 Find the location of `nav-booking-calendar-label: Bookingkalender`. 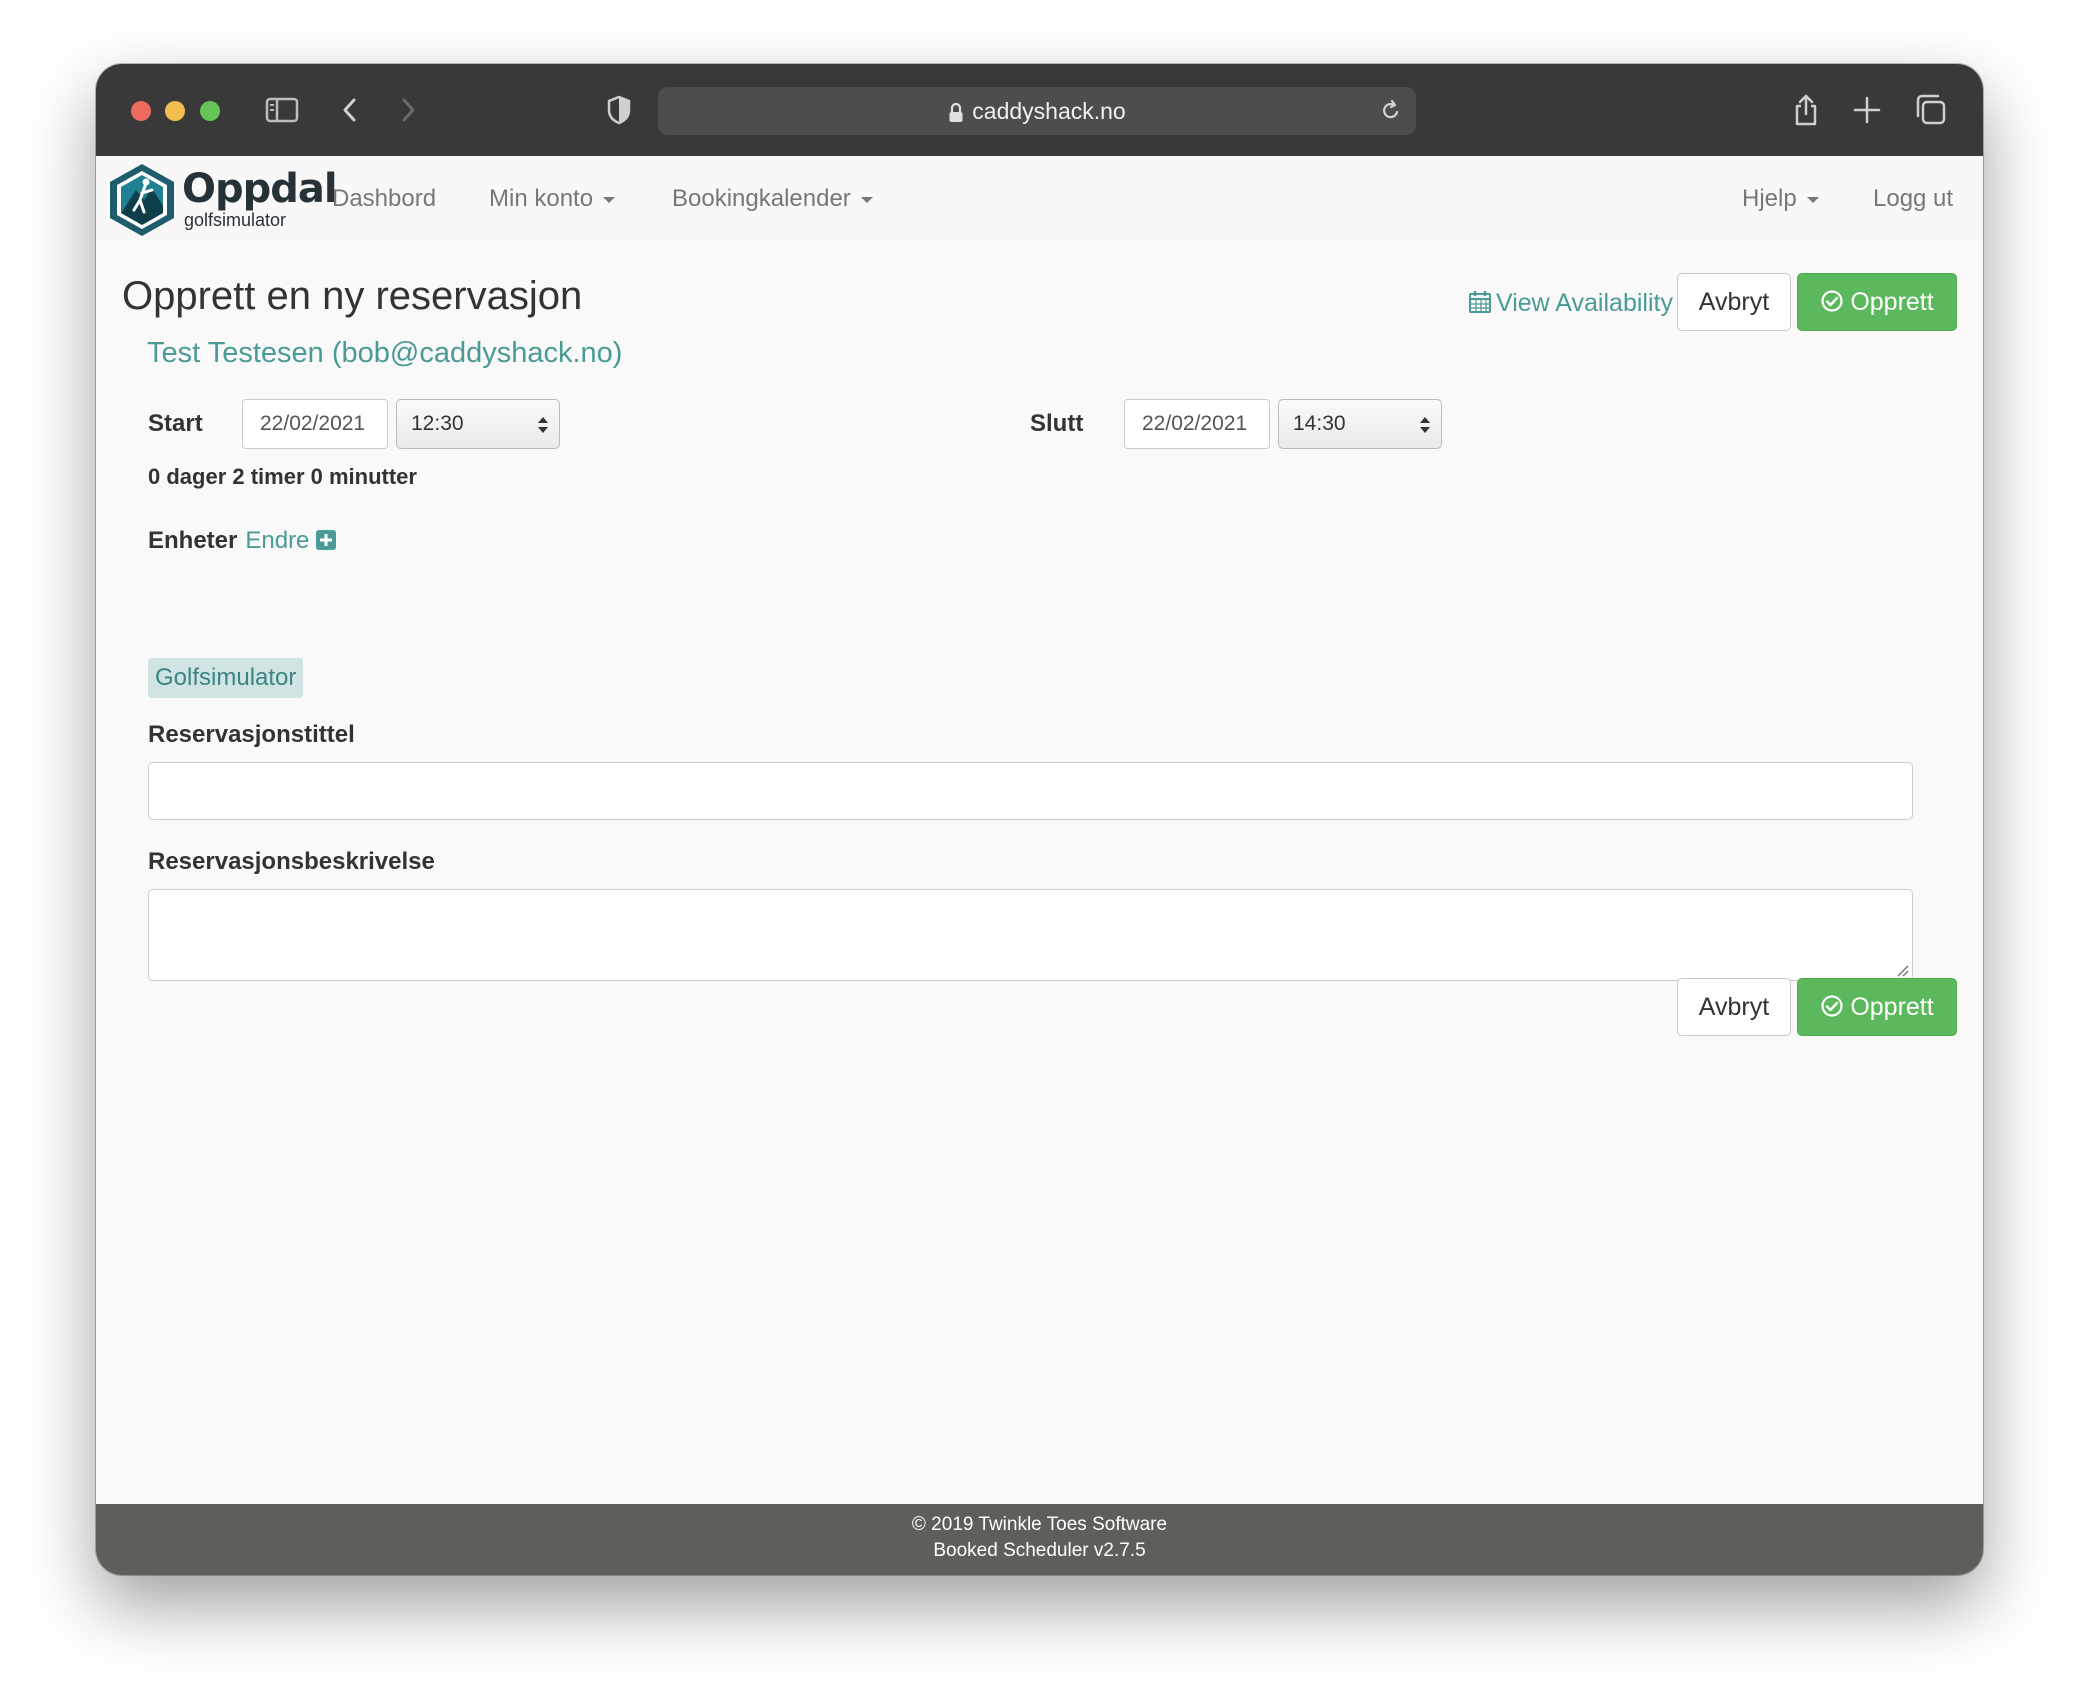

nav-booking-calendar-label: Bookingkalender is located at coordinates (761, 198).